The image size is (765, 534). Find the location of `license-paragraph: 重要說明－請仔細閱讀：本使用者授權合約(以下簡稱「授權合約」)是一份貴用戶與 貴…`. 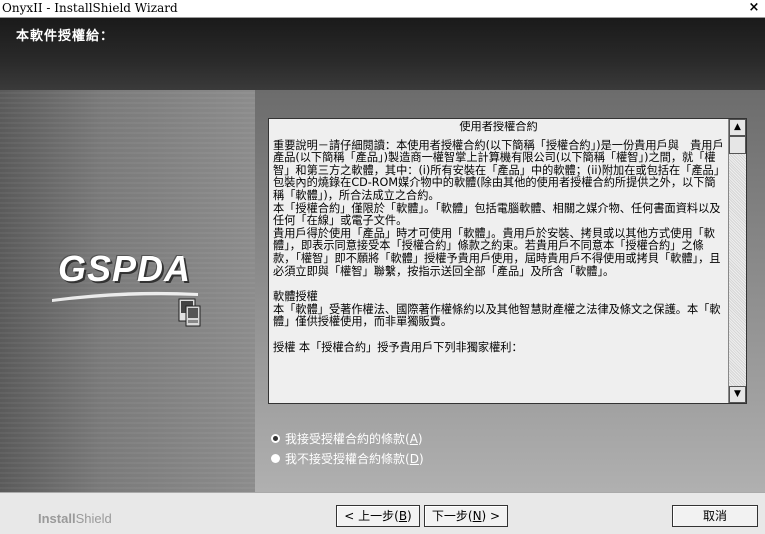

license-paragraph: 重要說明－請仔細閱讀：本使用者授權合約(以下簡稱「授權合約」)是一份貴用戶與 貴… is located at coordinates (498, 170).